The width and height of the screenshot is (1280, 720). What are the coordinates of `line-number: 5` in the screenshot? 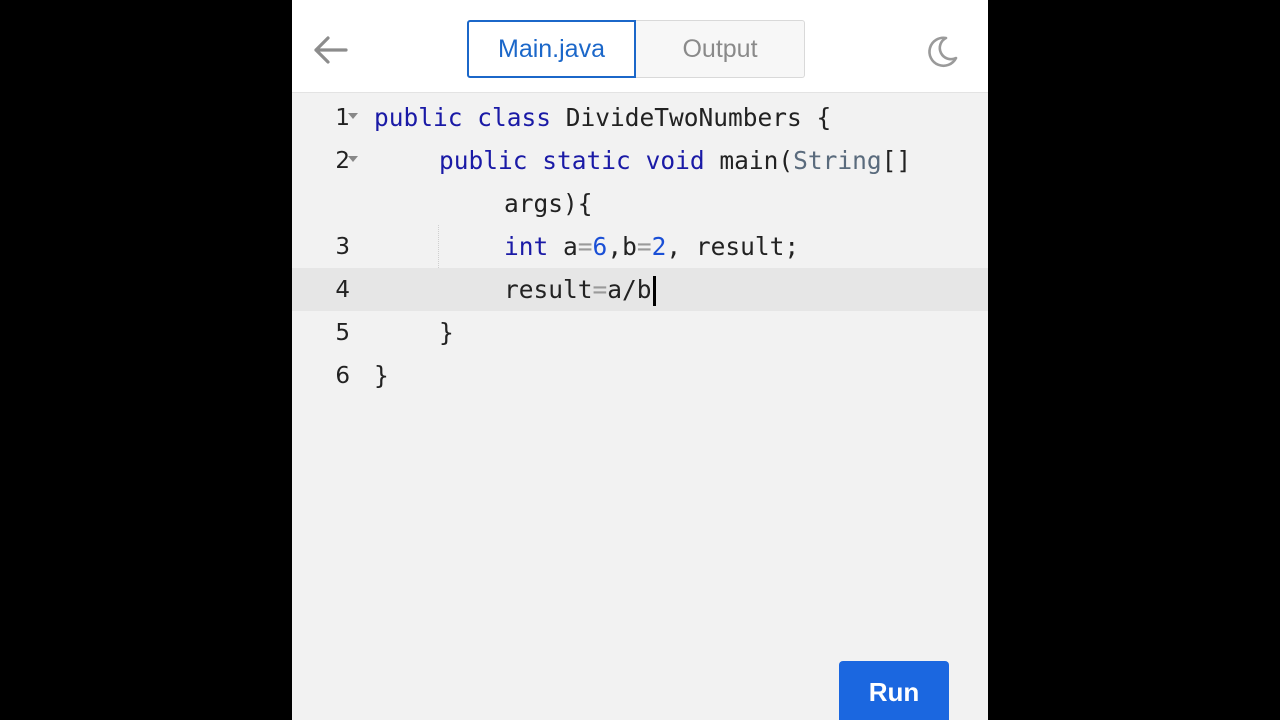 It's located at (342, 332).